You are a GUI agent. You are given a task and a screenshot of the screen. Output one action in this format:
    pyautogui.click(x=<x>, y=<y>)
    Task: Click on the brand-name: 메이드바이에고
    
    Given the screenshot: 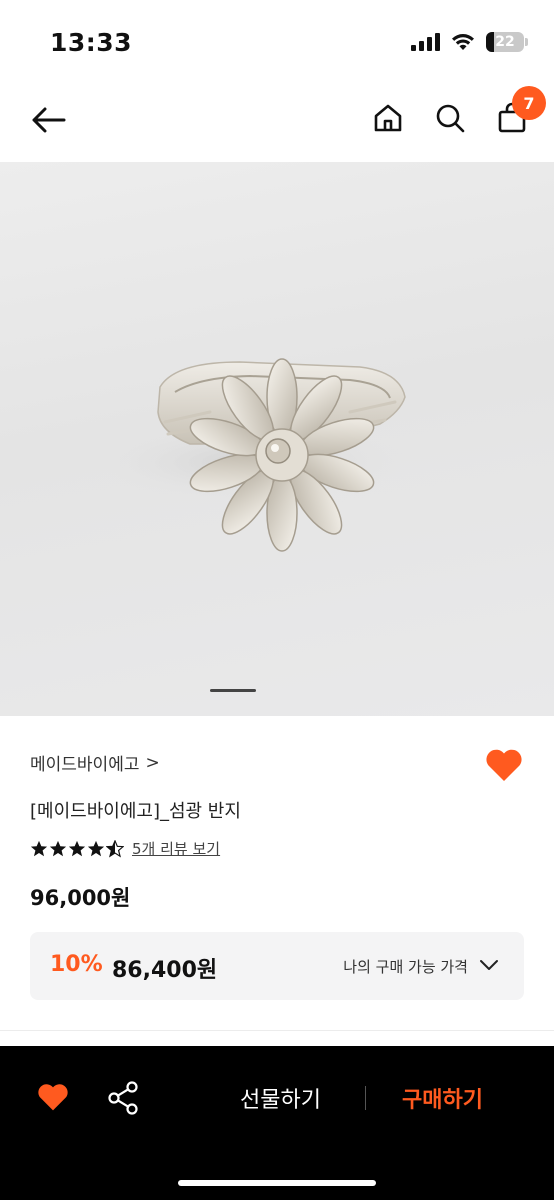 What is the action you would take?
    pyautogui.click(x=85, y=765)
    